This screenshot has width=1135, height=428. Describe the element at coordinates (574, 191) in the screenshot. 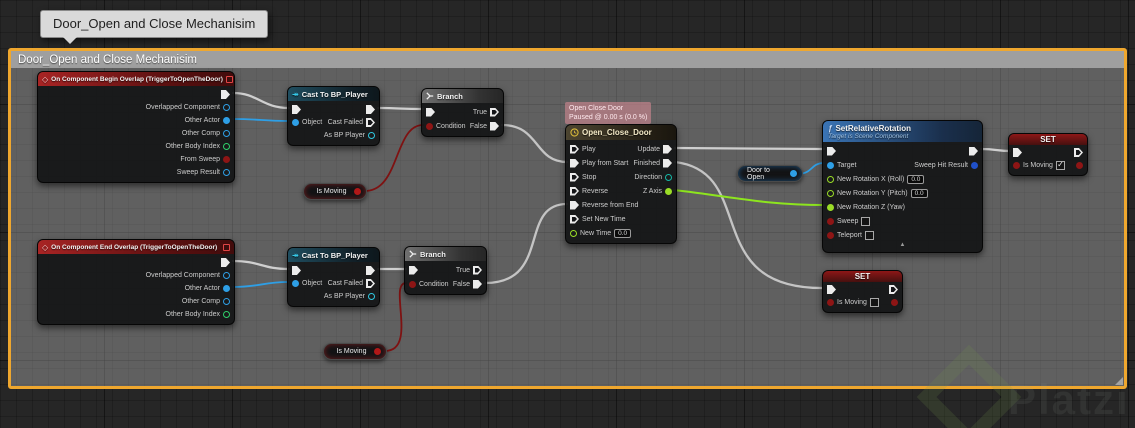

I see `pin-reverse` at that location.